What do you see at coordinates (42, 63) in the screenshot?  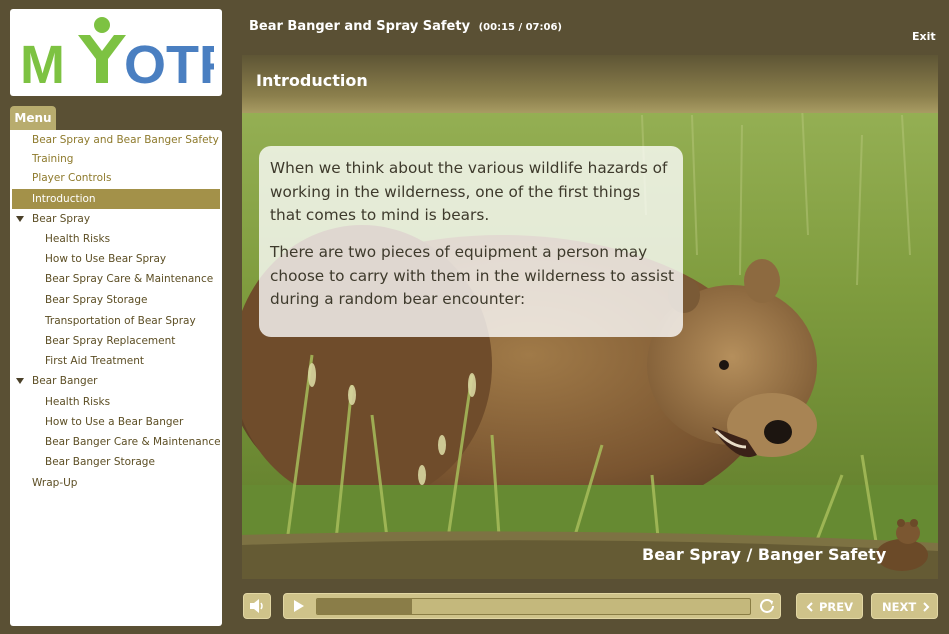 I see `svg-text: M` at bounding box center [42, 63].